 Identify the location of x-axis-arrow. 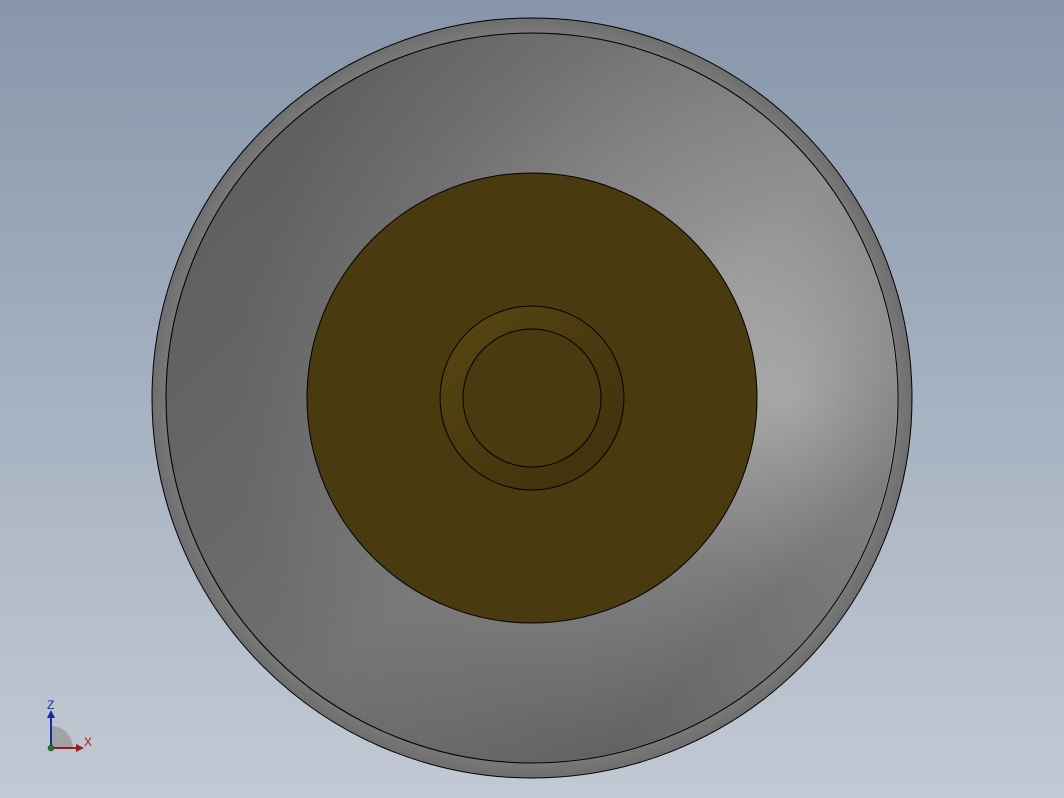
(80, 748).